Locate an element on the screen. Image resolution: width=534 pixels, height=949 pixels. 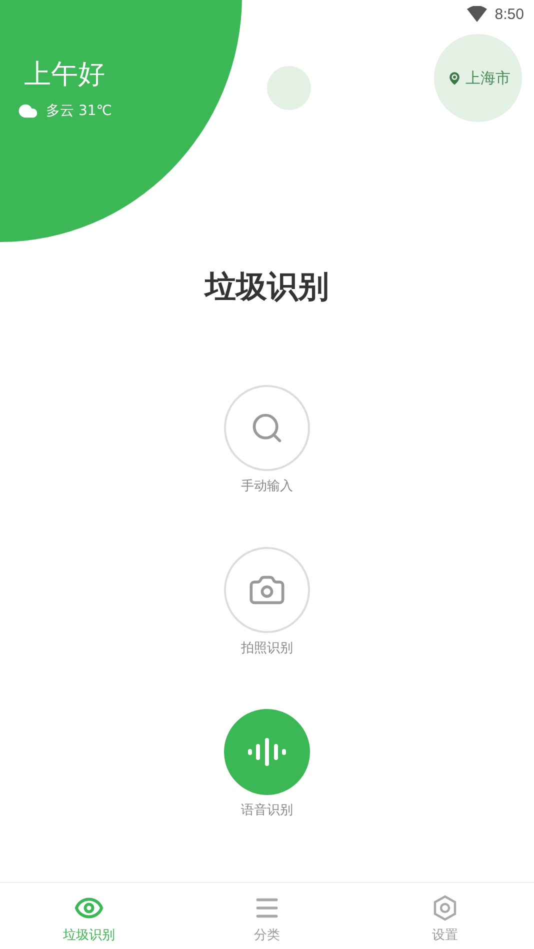
settings-icon is located at coordinates (445, 908).